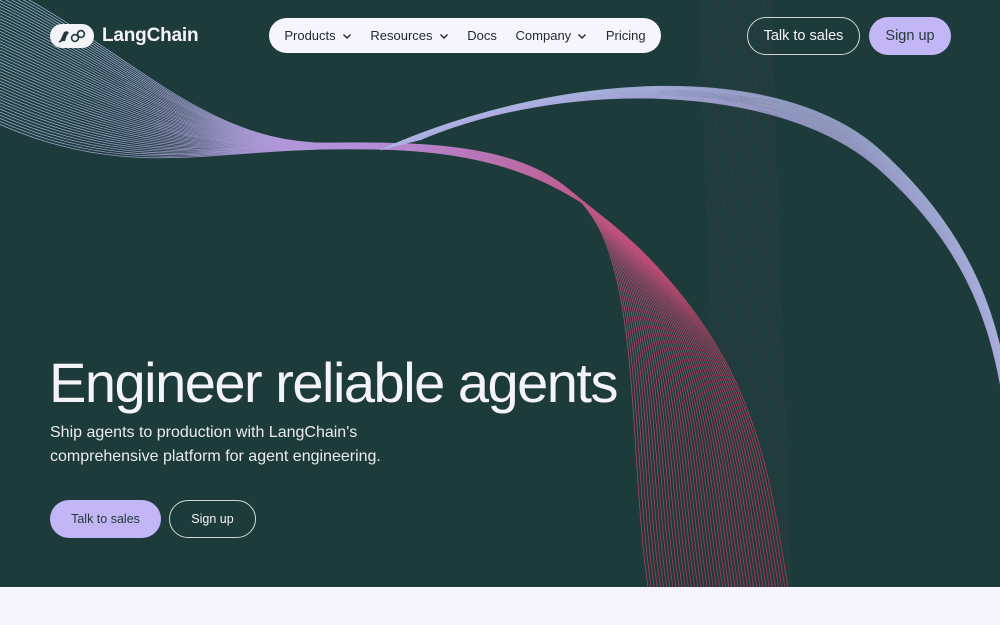  Describe the element at coordinates (212, 519) in the screenshot. I see `hero-sign-up-button: Sign up` at that location.